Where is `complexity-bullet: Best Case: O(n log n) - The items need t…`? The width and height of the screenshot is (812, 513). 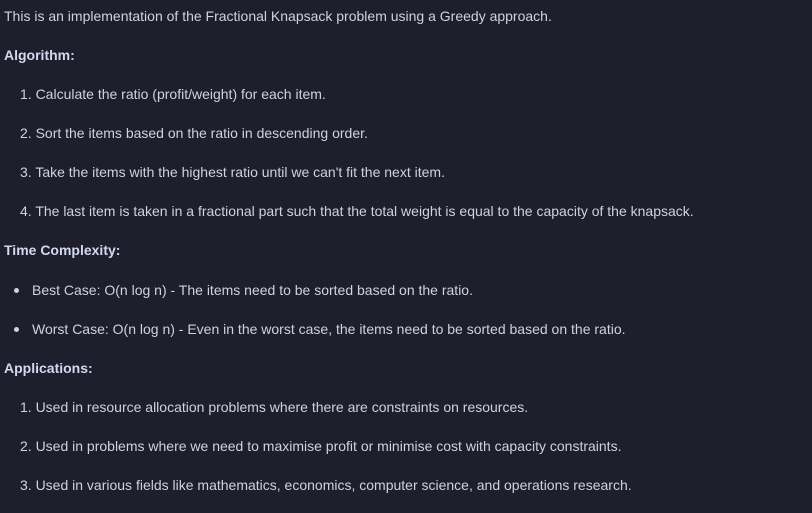 complexity-bullet: Best Case: O(n log n) - The items need t… is located at coordinates (238, 290).